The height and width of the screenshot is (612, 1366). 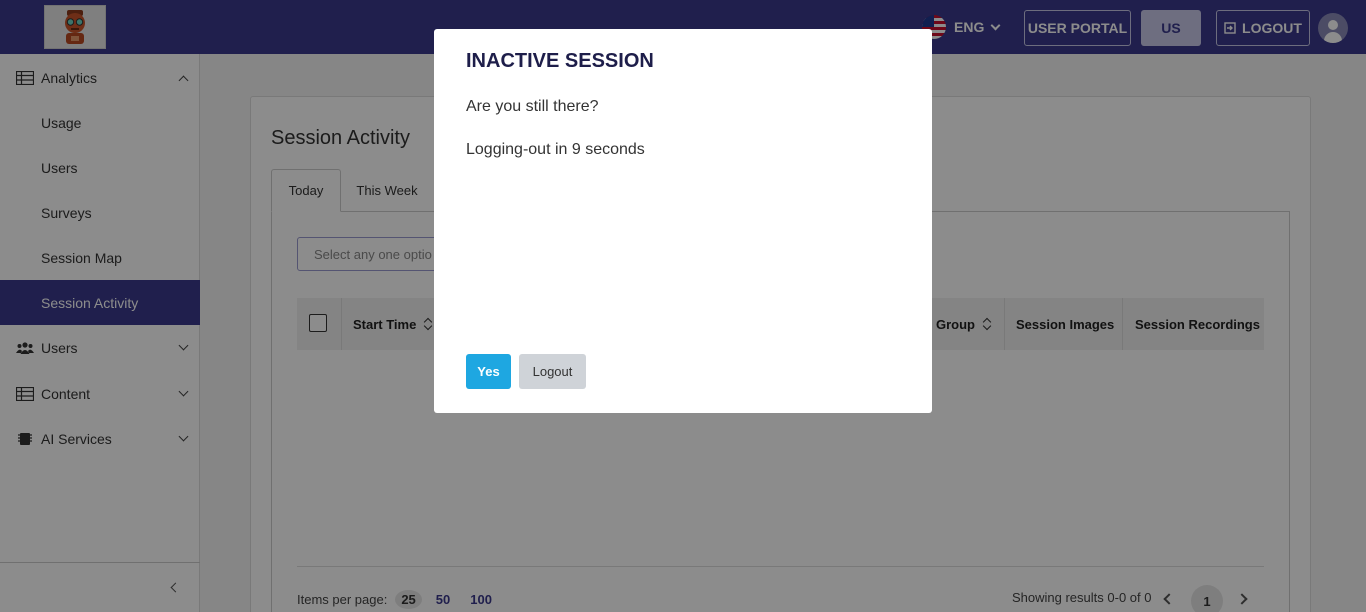 What do you see at coordinates (555, 149) in the screenshot?
I see `dialog-countdown: Logging-out in 9 seconds` at bounding box center [555, 149].